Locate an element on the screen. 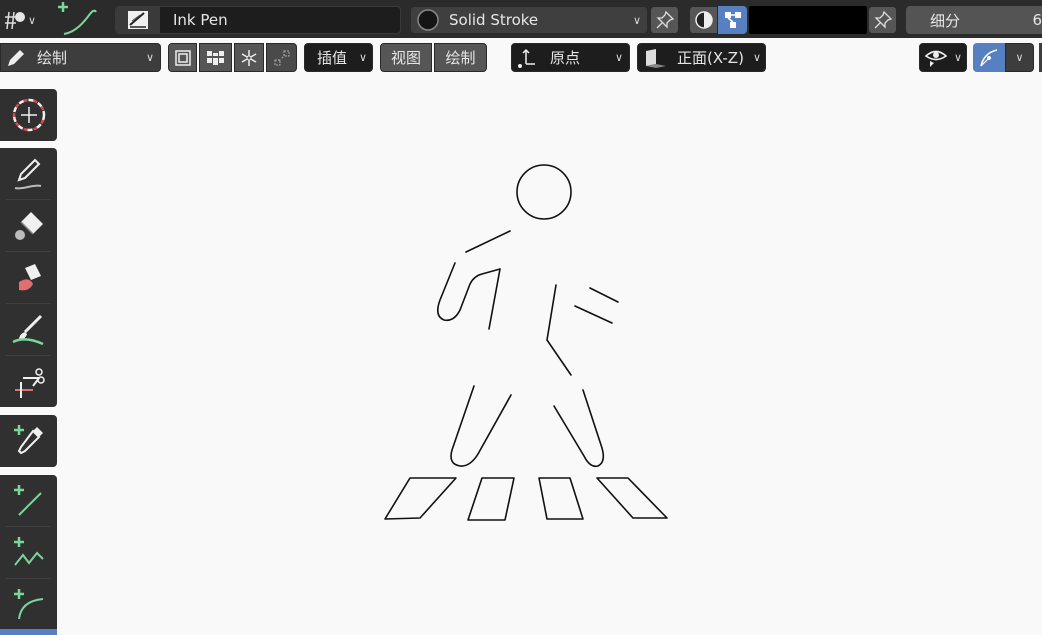 This screenshot has height=635, width=1042. vertex-color-mode-button is located at coordinates (732, 20).